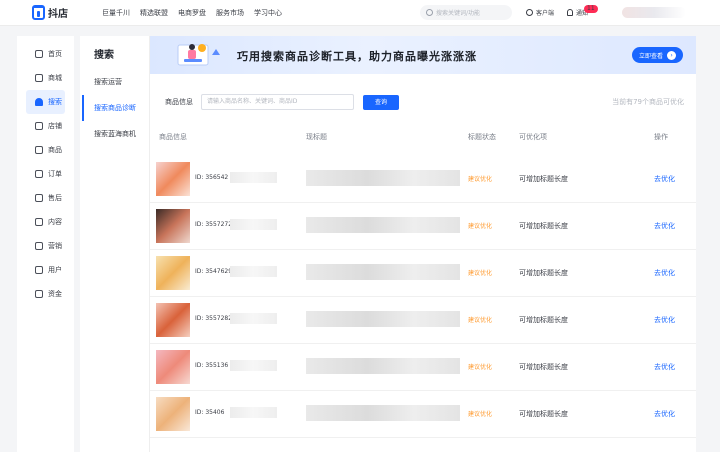 This screenshot has height=452, width=720. I want to click on table-row: ID: 3557272 建议优化 可增加标题长度 去优化, so click(423, 226).